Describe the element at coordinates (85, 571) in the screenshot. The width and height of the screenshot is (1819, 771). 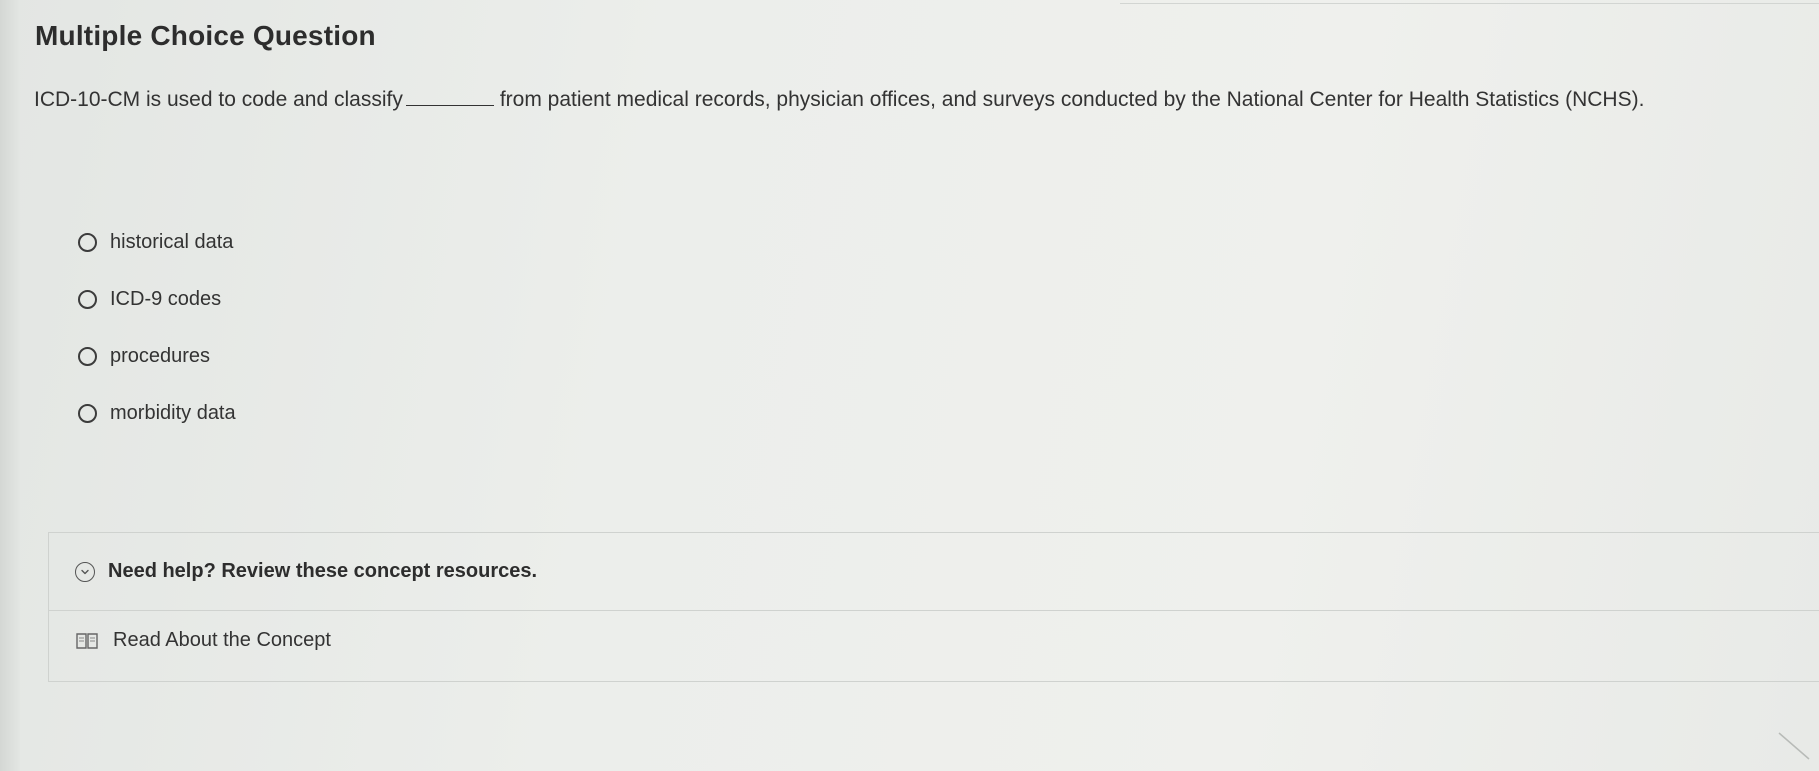
I see `chevron-down-icon` at that location.